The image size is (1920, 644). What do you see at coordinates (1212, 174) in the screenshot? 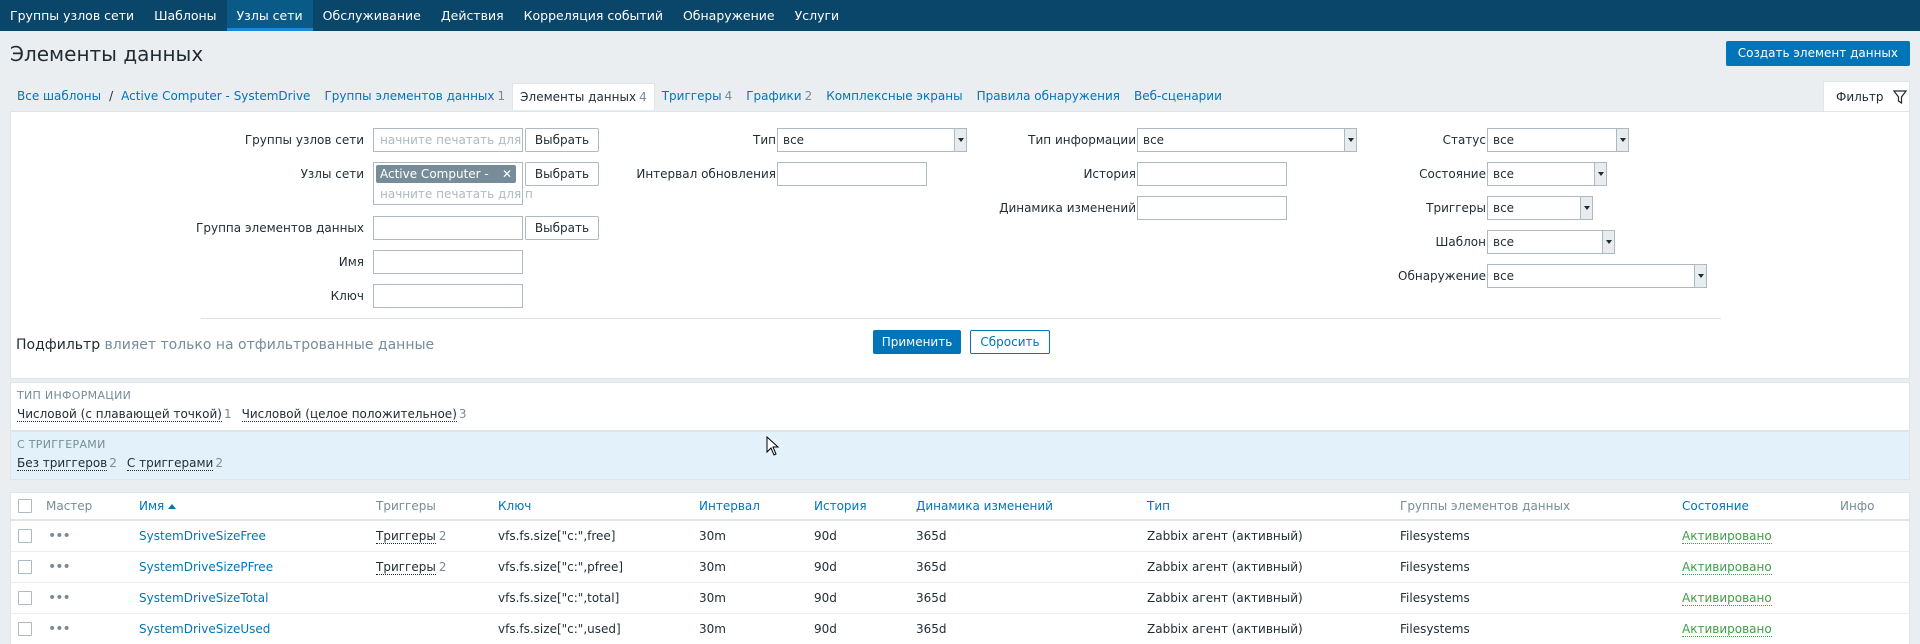
I see `history-input` at bounding box center [1212, 174].